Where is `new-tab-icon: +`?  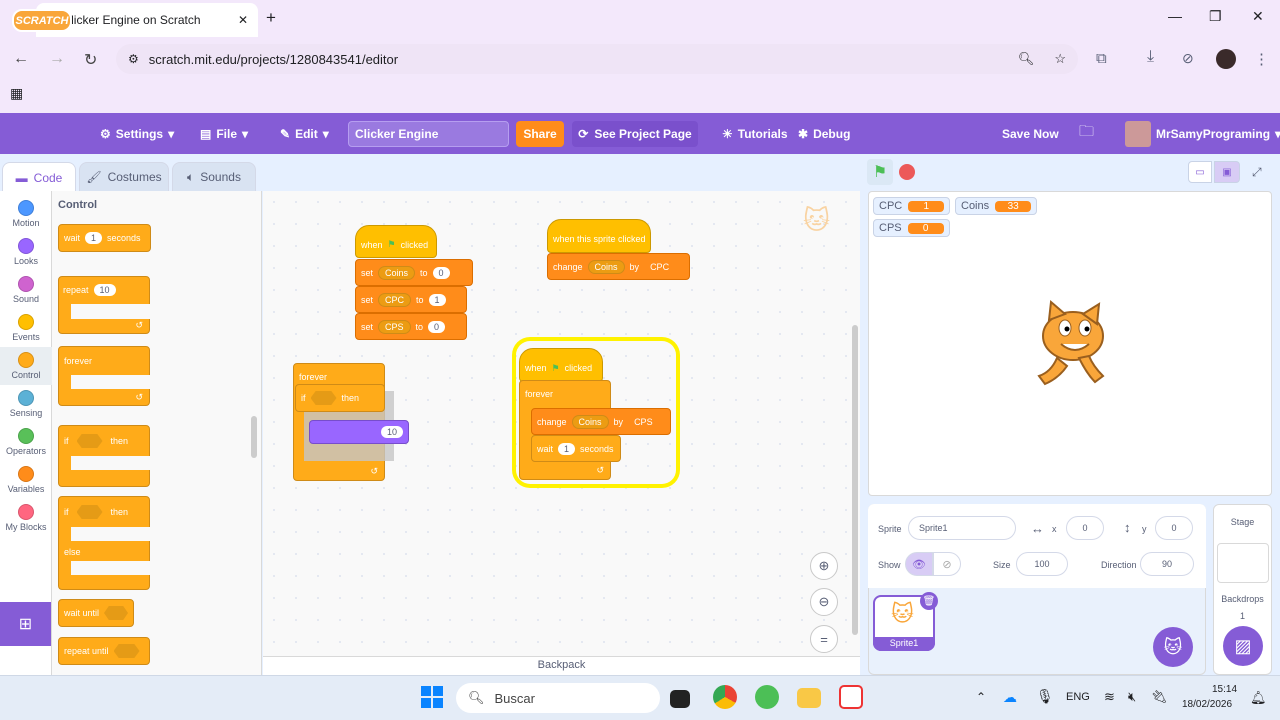 new-tab-icon: + is located at coordinates (271, 18).